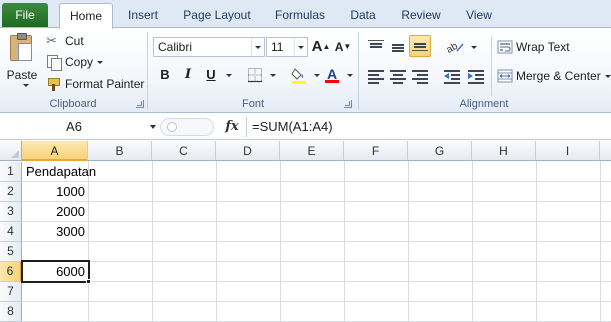 The width and height of the screenshot is (611, 322). I want to click on row-header-7: 7, so click(11, 292).